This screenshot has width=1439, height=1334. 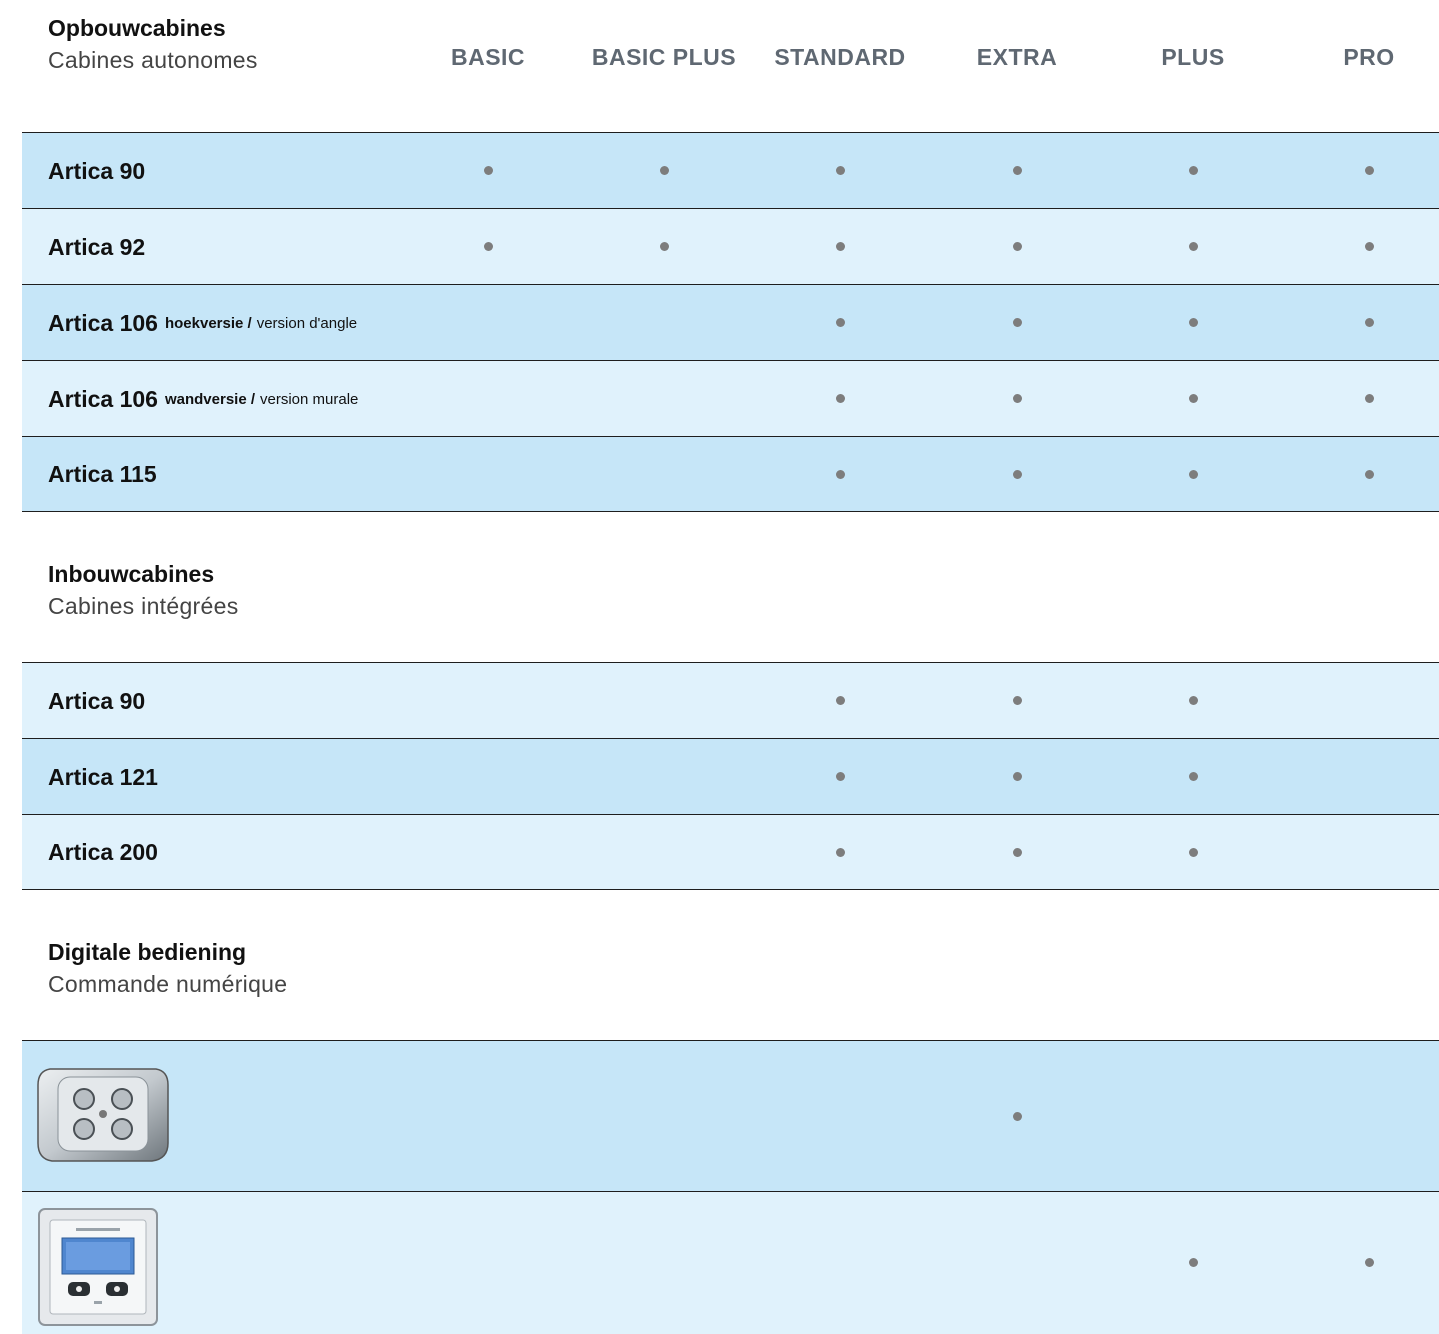 I want to click on table-row: Artica 121, so click(x=730, y=776).